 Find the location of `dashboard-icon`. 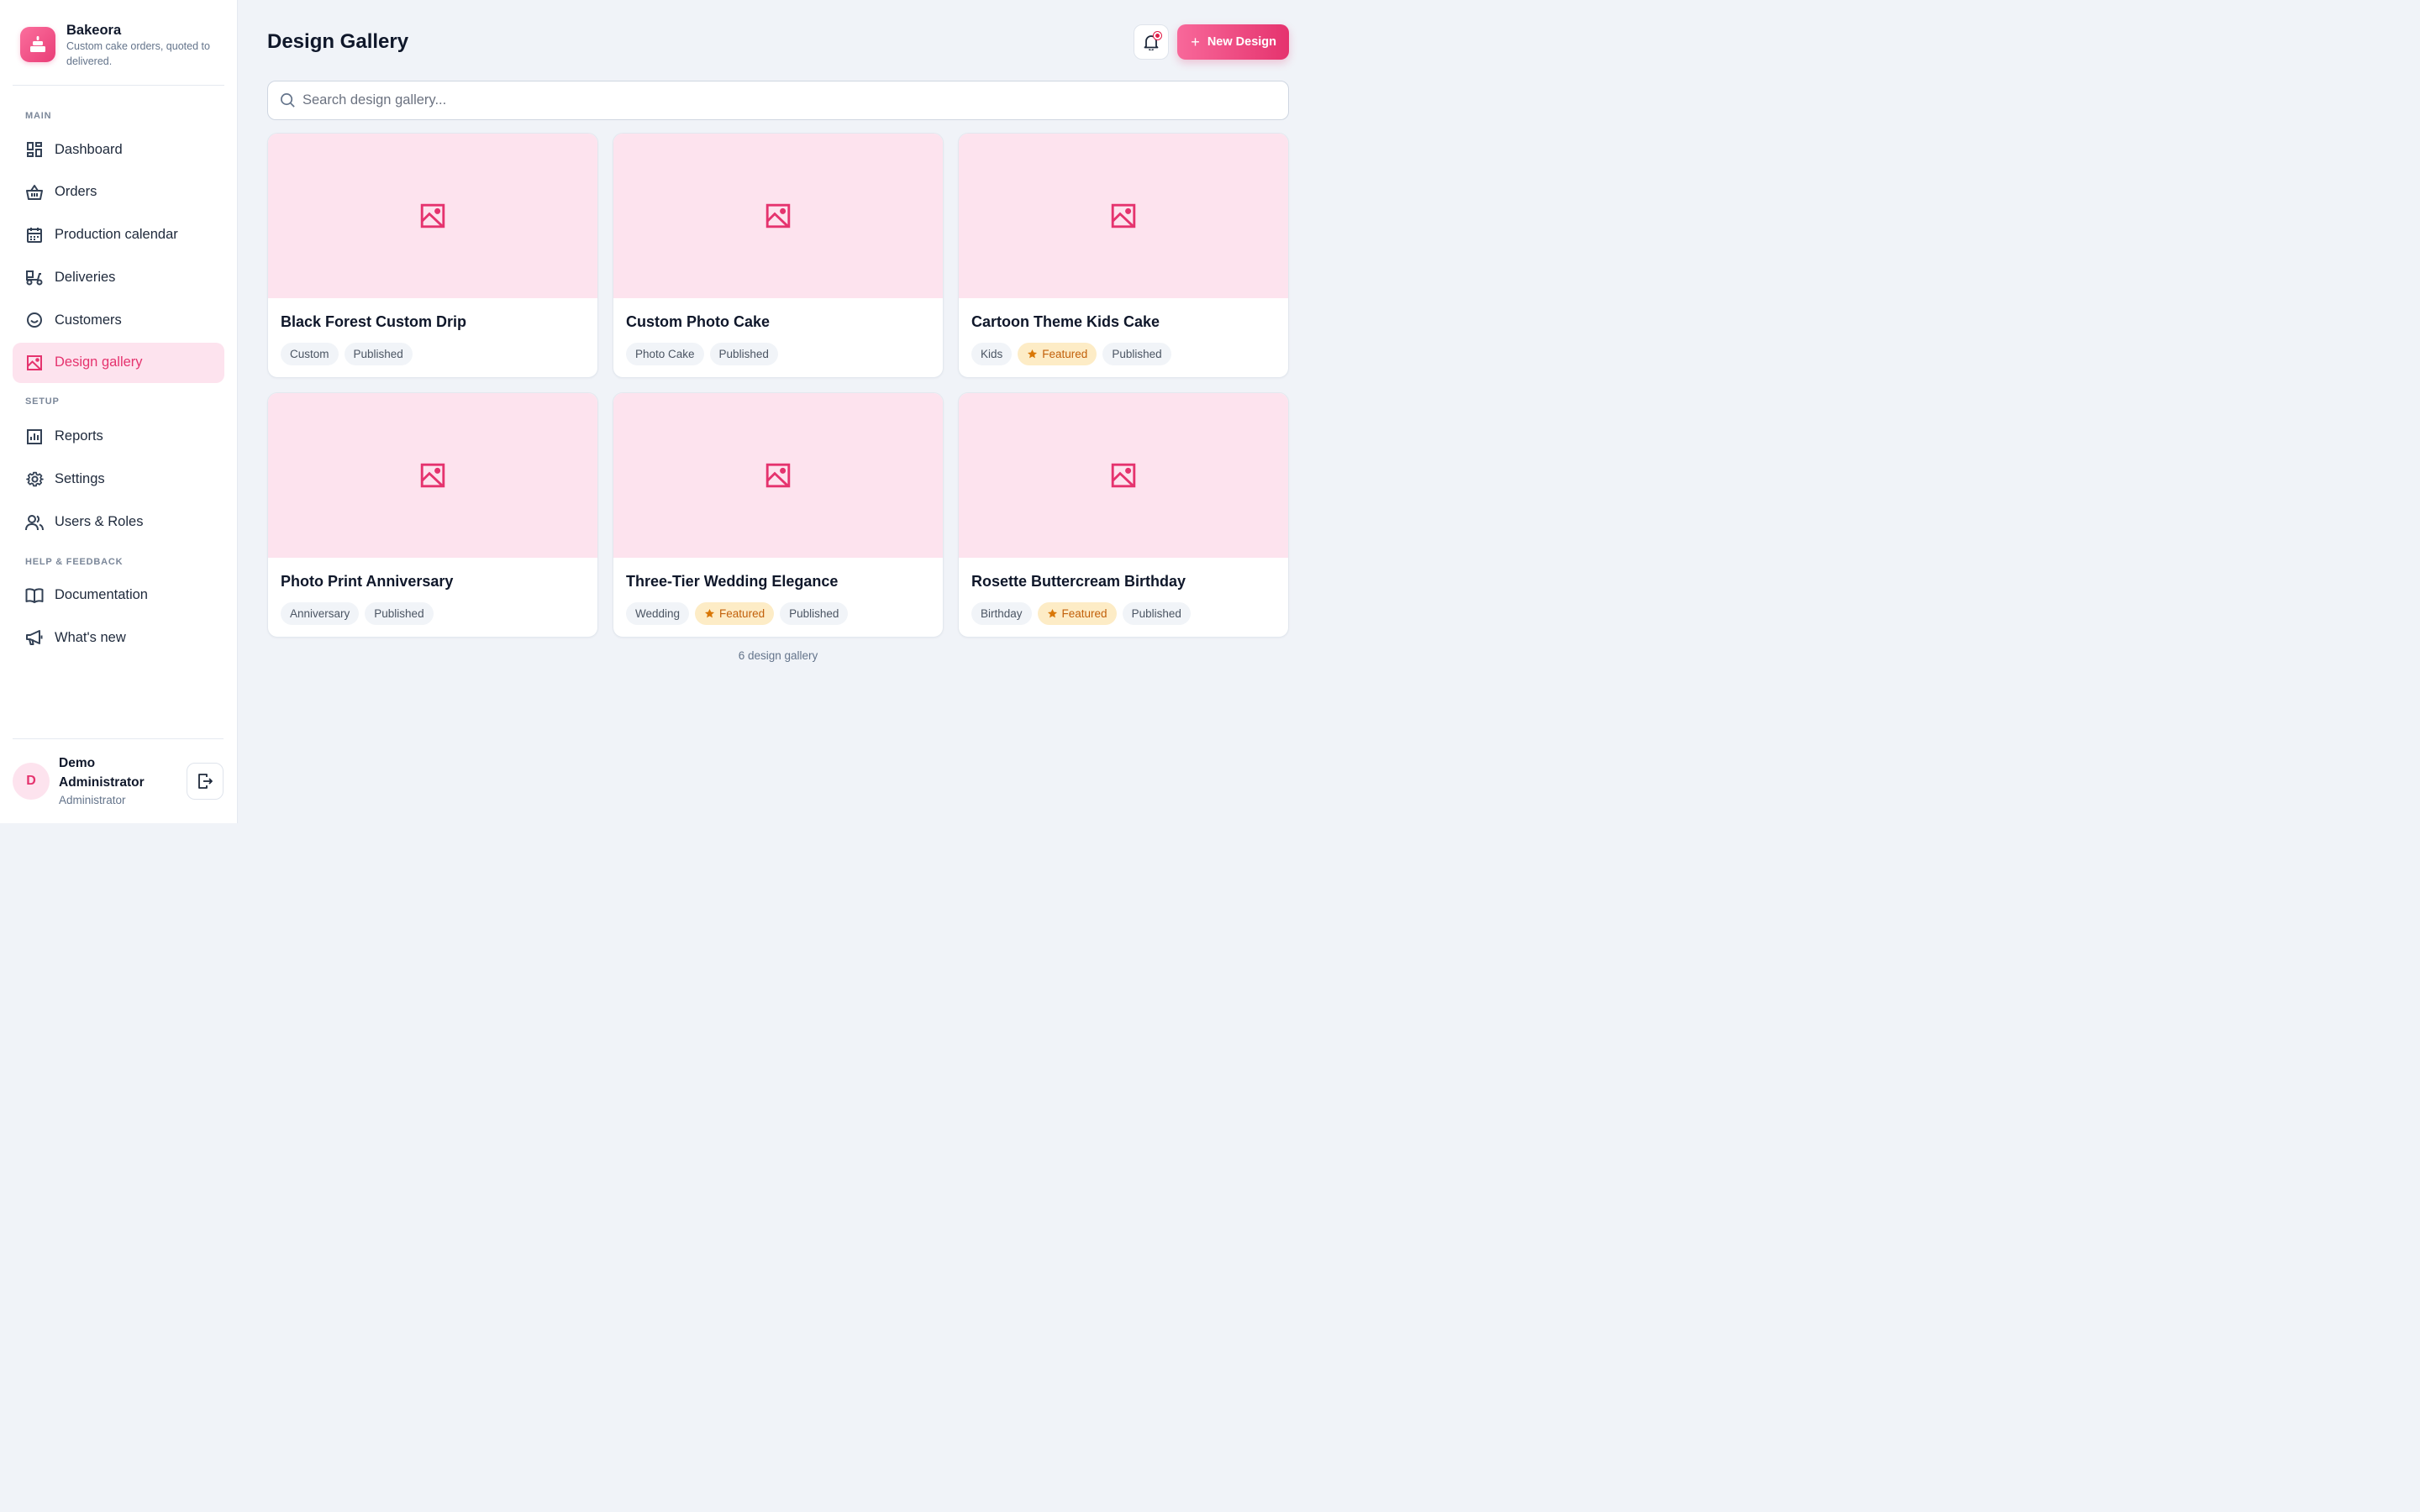

dashboard-icon is located at coordinates (34, 149).